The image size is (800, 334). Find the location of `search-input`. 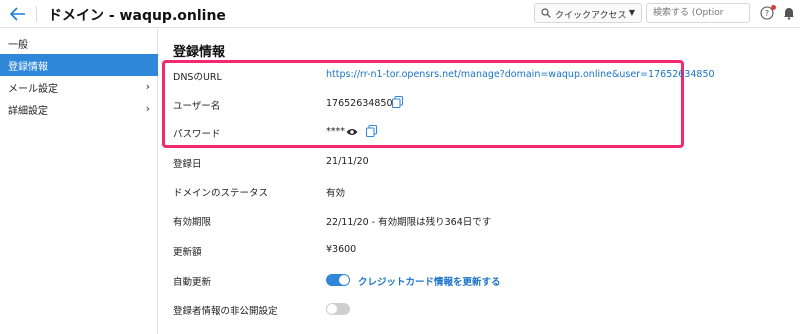

search-input is located at coordinates (701, 13).